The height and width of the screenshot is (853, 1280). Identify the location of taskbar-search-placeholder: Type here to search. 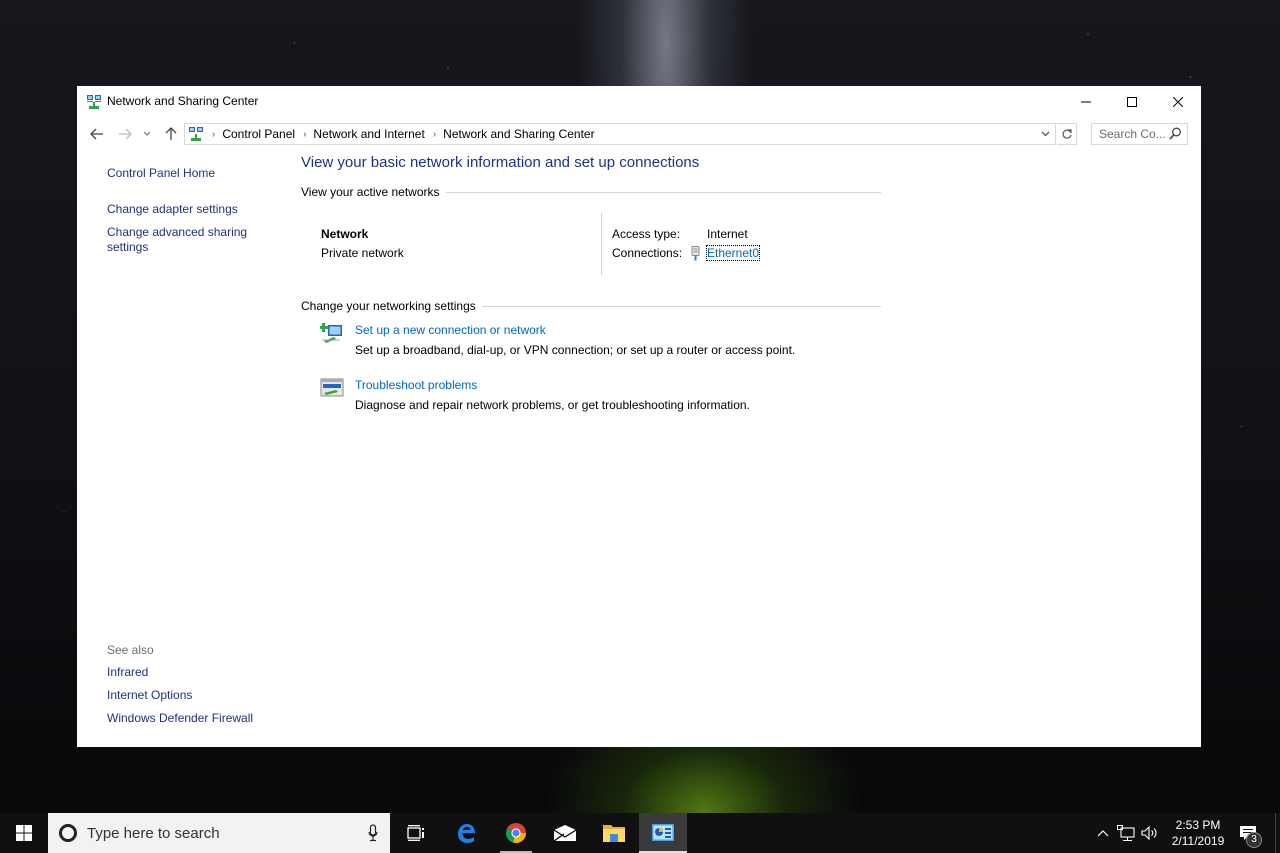
(153, 833).